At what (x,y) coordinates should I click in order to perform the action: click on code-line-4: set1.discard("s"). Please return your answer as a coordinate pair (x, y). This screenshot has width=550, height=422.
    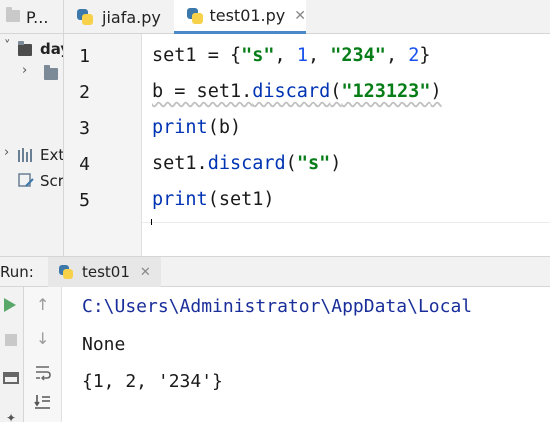
    Looking at the image, I should click on (246, 163).